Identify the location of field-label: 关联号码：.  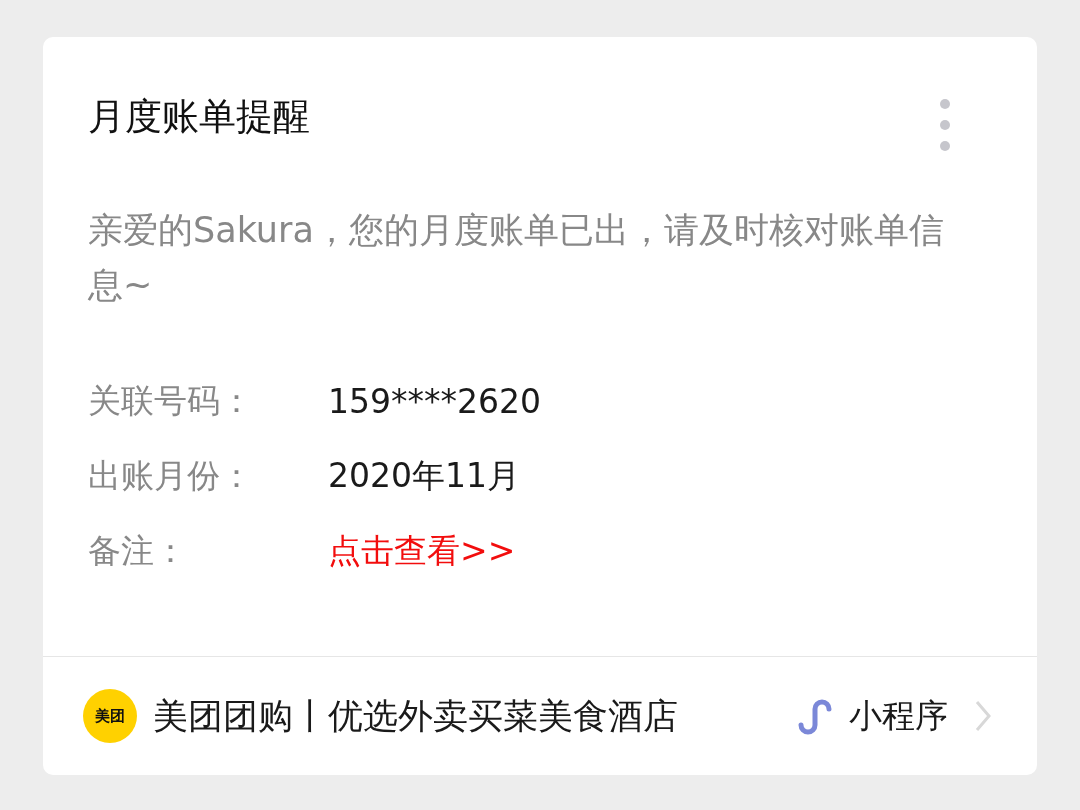
(171, 400).